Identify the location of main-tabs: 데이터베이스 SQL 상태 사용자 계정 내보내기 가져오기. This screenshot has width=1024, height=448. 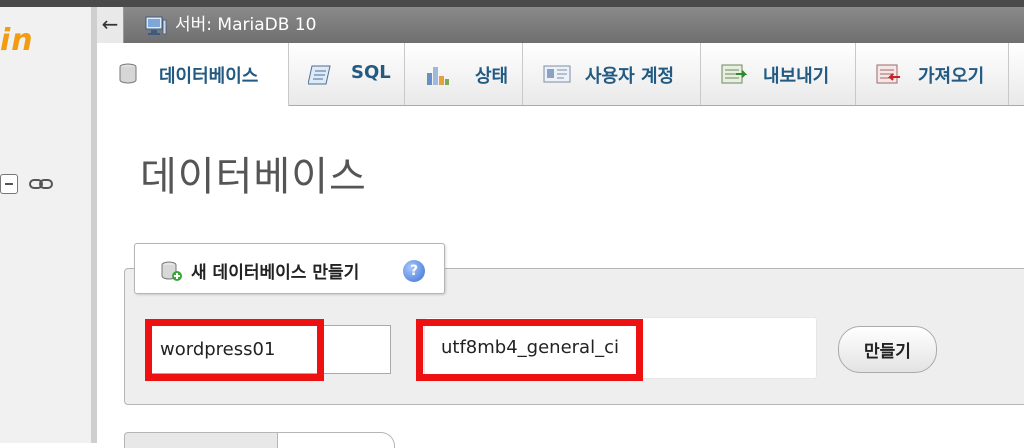
(560, 74).